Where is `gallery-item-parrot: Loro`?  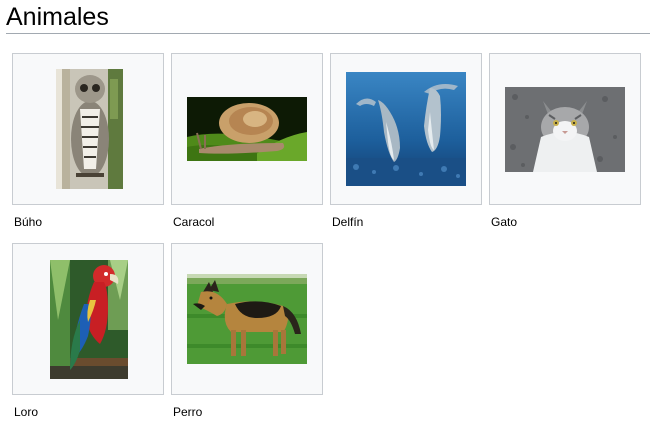 gallery-item-parrot: Loro is located at coordinates (88, 331).